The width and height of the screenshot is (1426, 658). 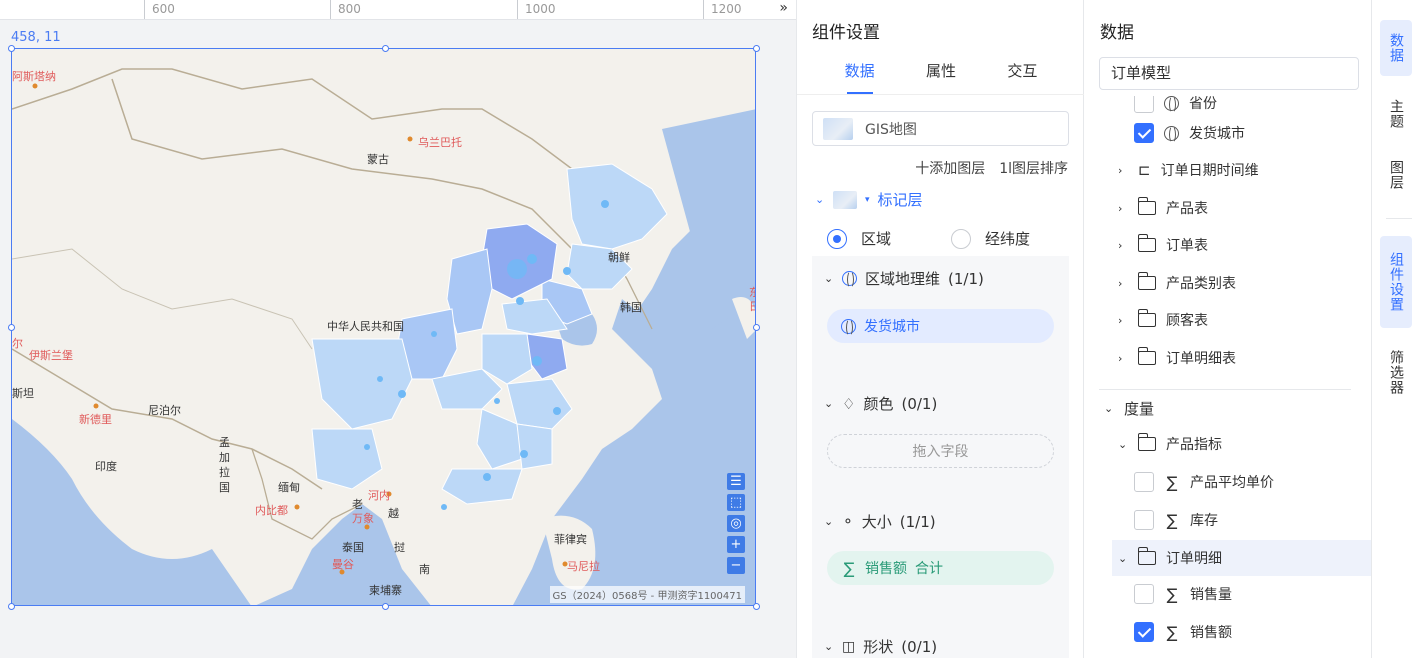 I want to click on layer-item-marker: ⌄ ▾ 标记层, so click(x=869, y=199).